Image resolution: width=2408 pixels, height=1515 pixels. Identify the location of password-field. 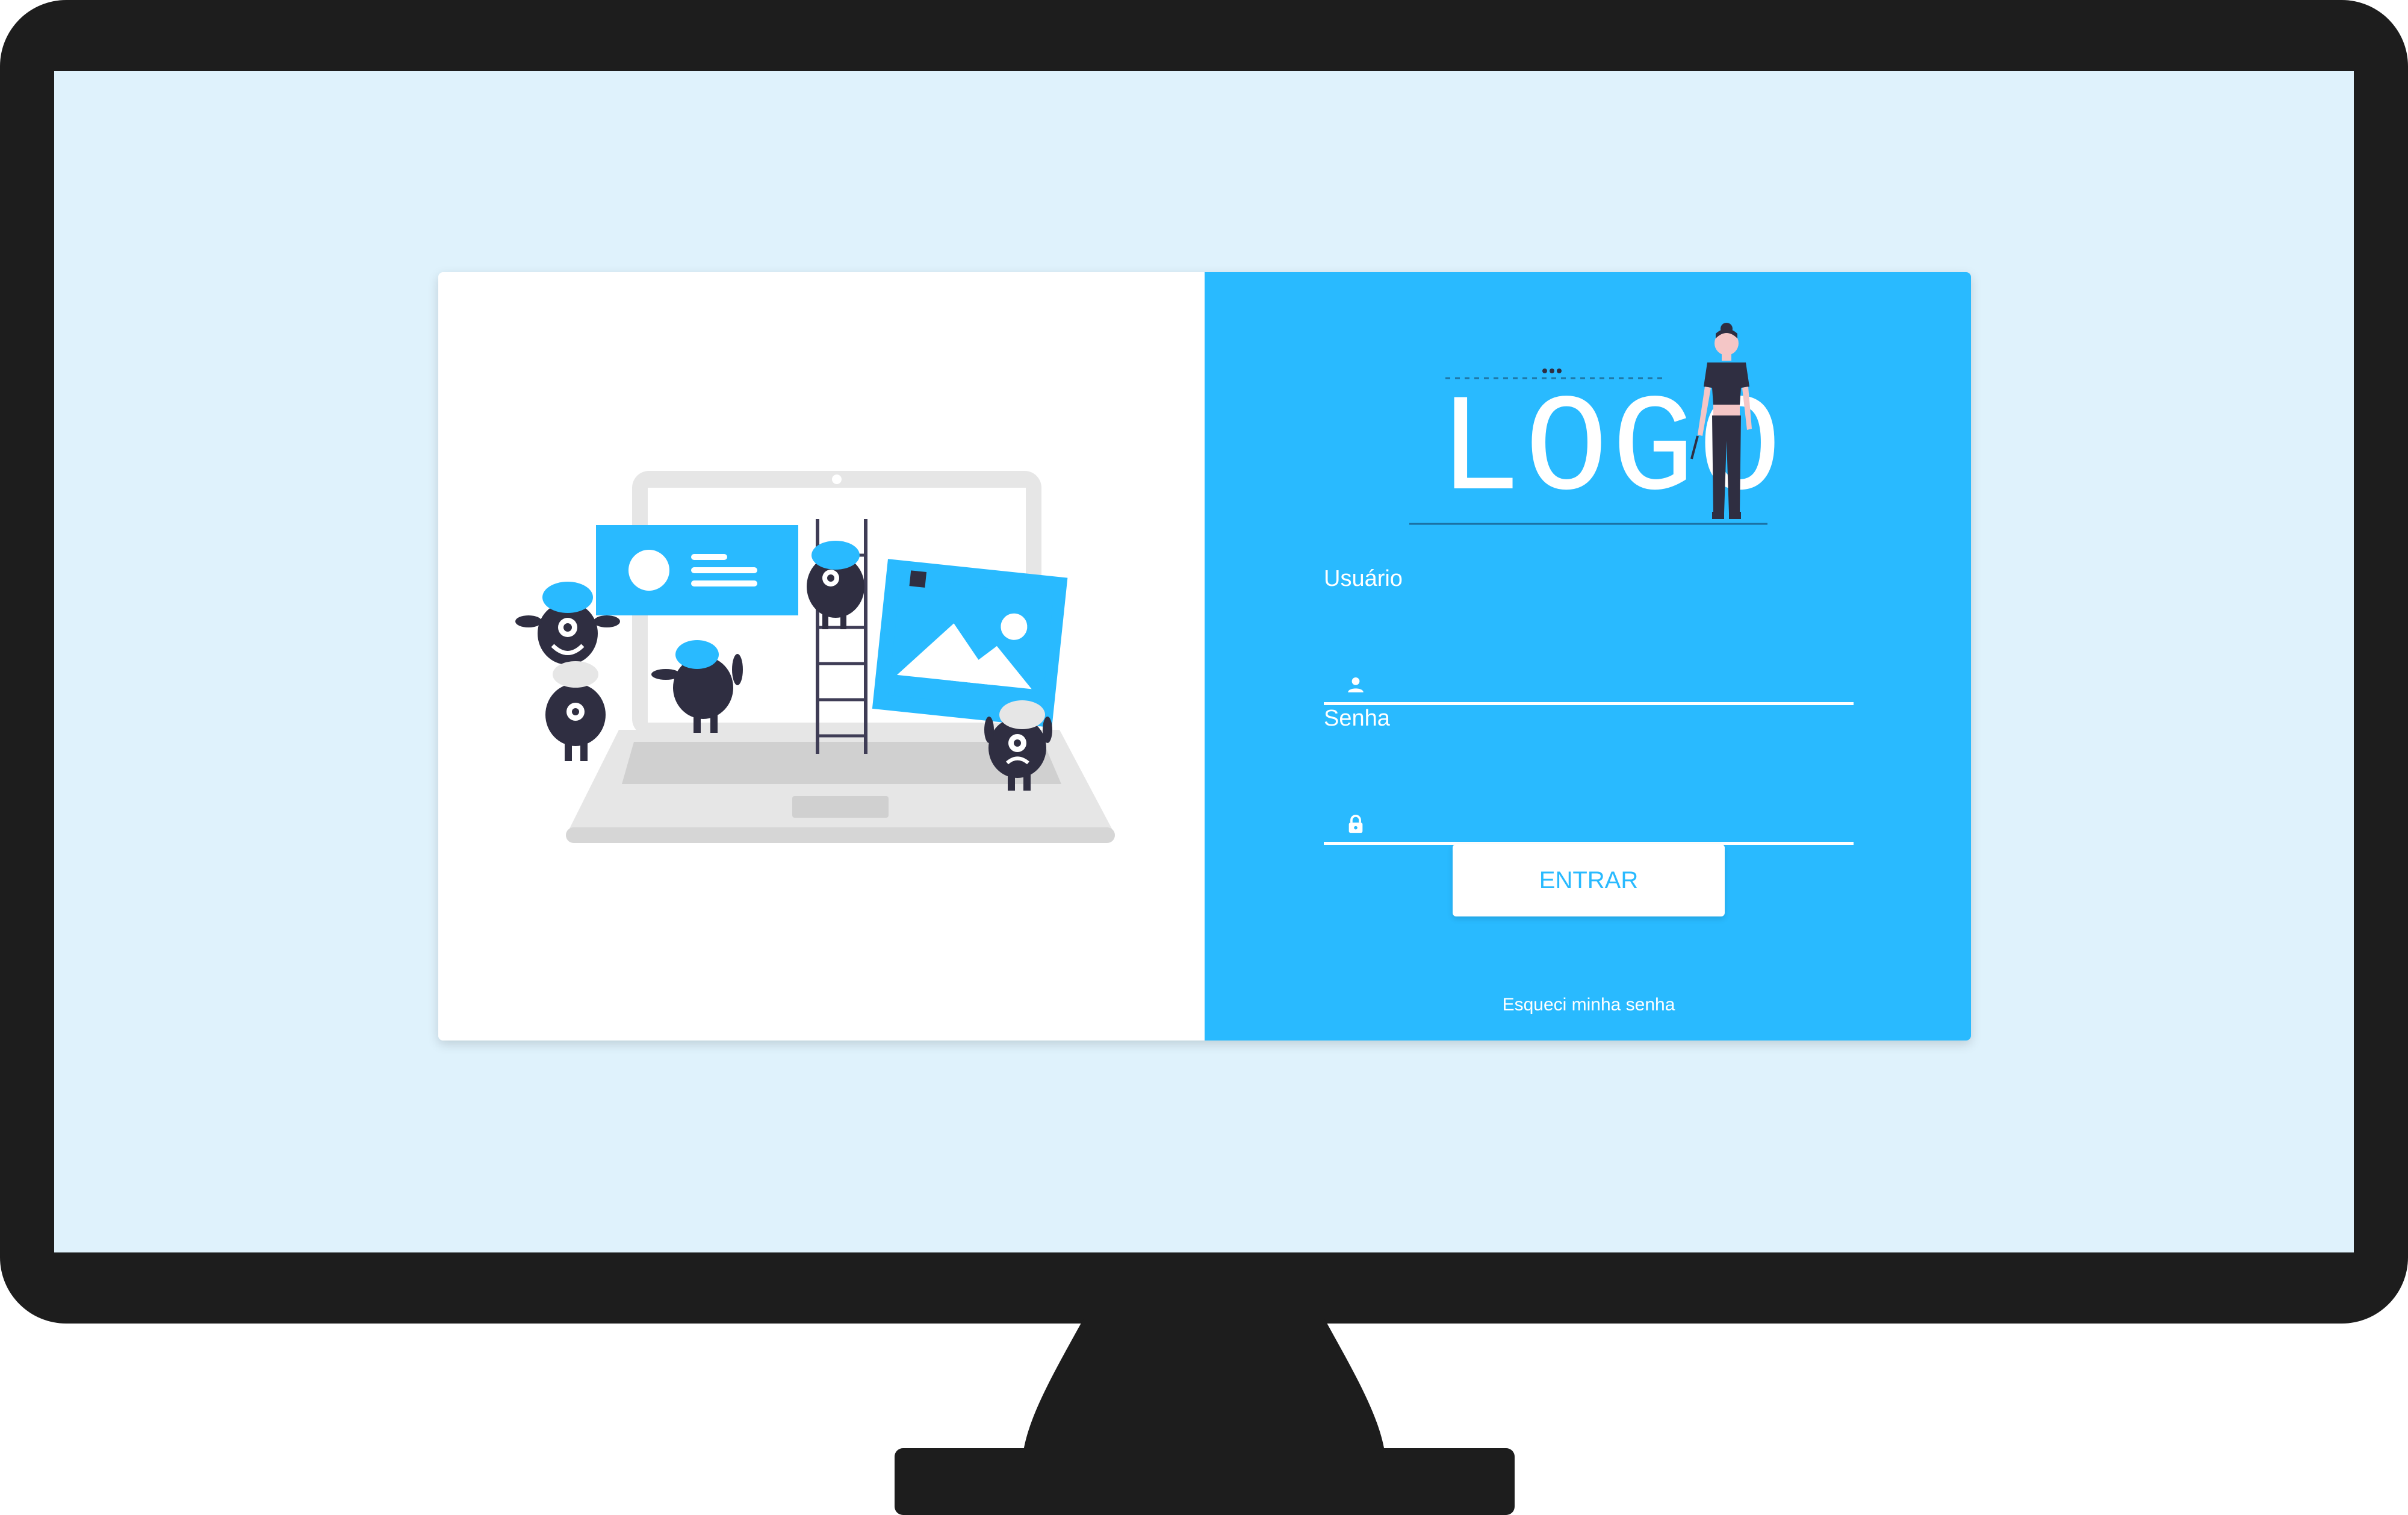
(1589, 825).